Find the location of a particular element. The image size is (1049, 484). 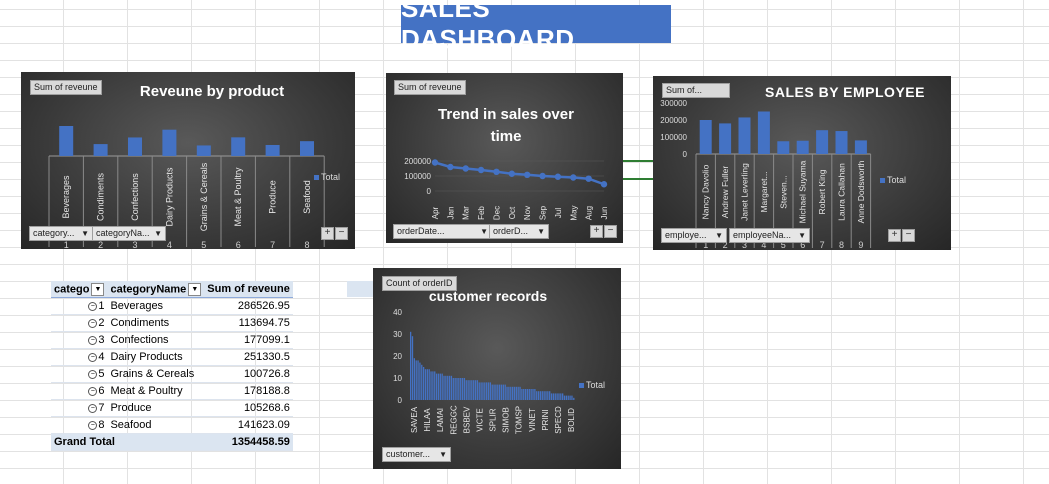

employee-name-dropdown: employeeNa... ▼ is located at coordinates (769, 235).